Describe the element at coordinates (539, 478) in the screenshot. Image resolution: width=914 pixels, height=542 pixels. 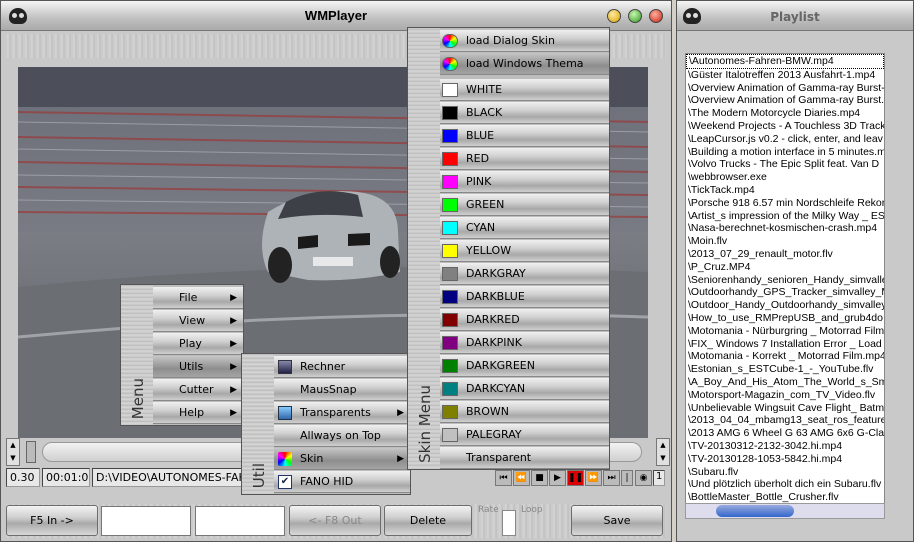
I see `stop-icon: ■` at that location.